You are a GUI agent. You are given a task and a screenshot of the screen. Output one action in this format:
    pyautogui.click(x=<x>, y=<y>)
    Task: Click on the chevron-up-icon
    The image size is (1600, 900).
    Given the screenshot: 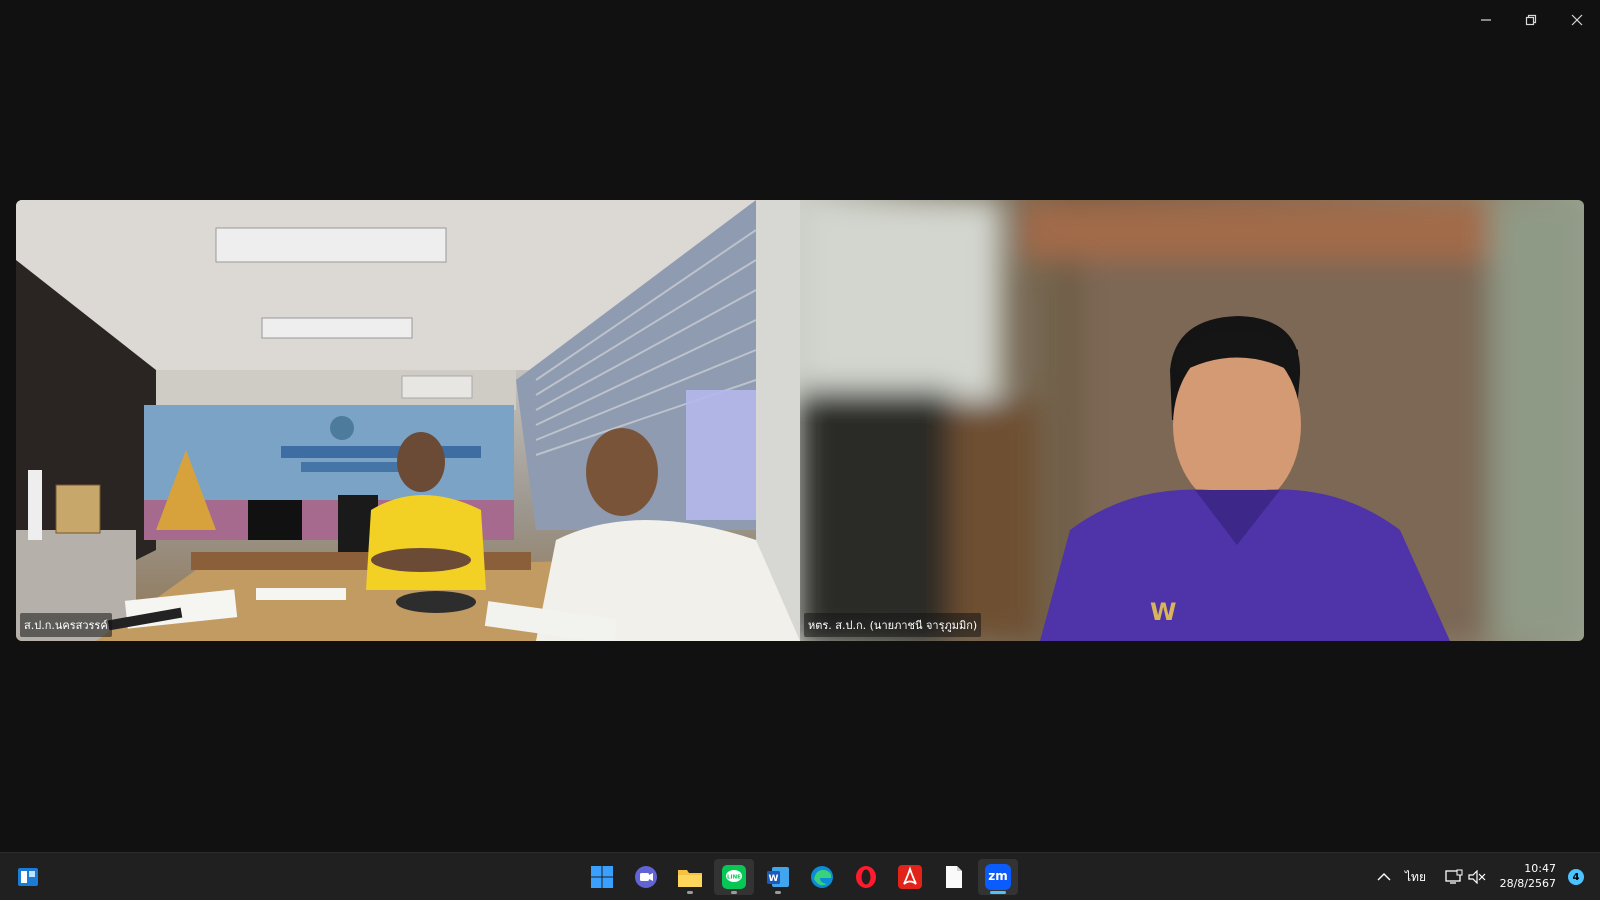 What is the action you would take?
    pyautogui.click(x=1384, y=877)
    